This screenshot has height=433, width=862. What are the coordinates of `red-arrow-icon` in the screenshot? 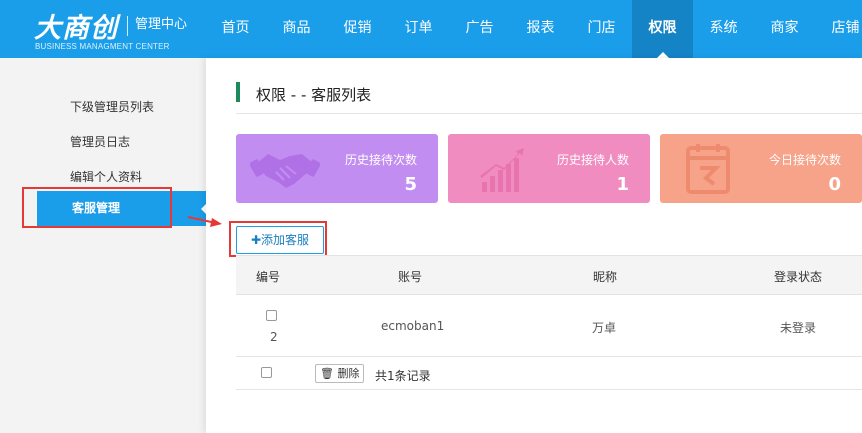 It's located at (204, 221).